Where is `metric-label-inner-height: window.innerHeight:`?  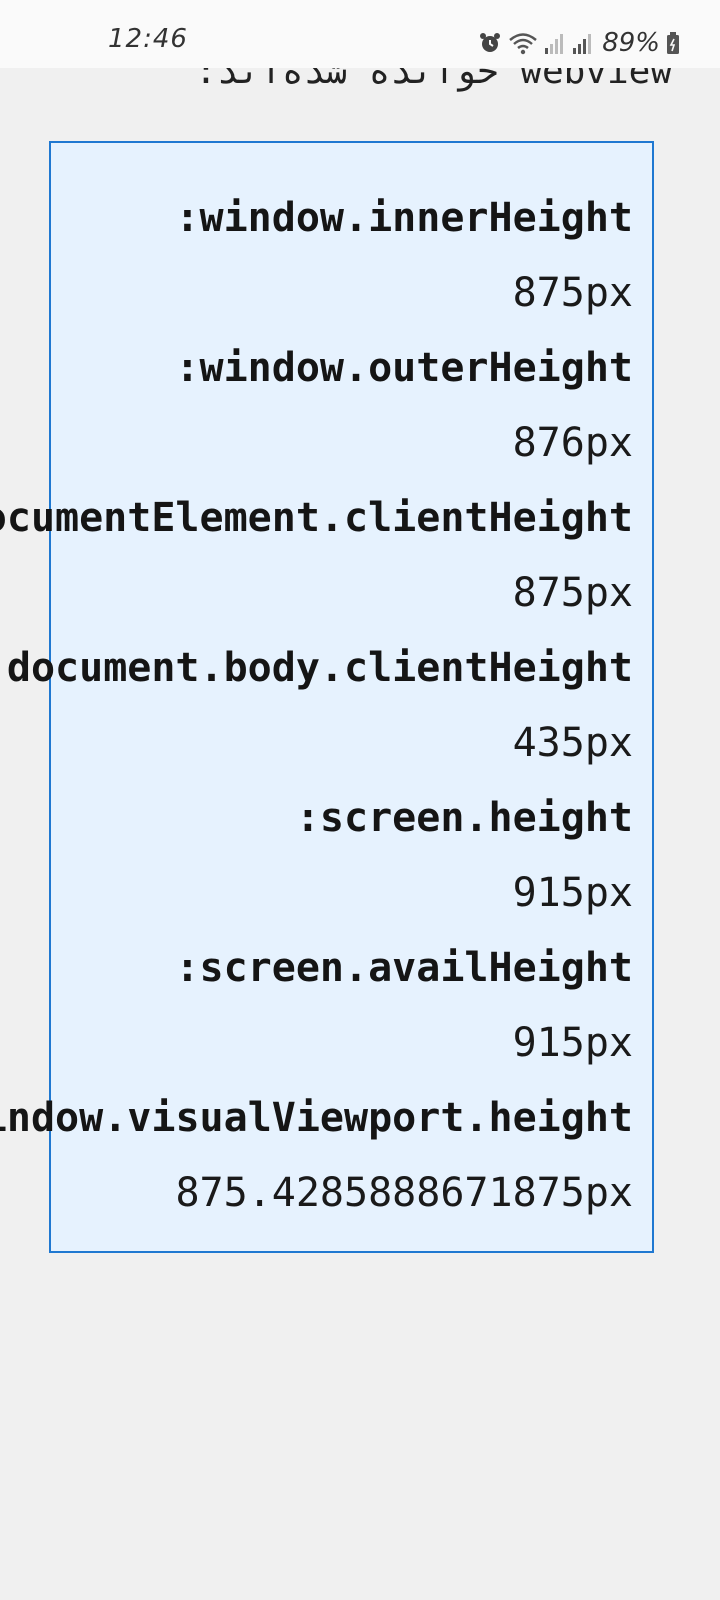 metric-label-inner-height: window.innerHeight: is located at coordinates (404, 218).